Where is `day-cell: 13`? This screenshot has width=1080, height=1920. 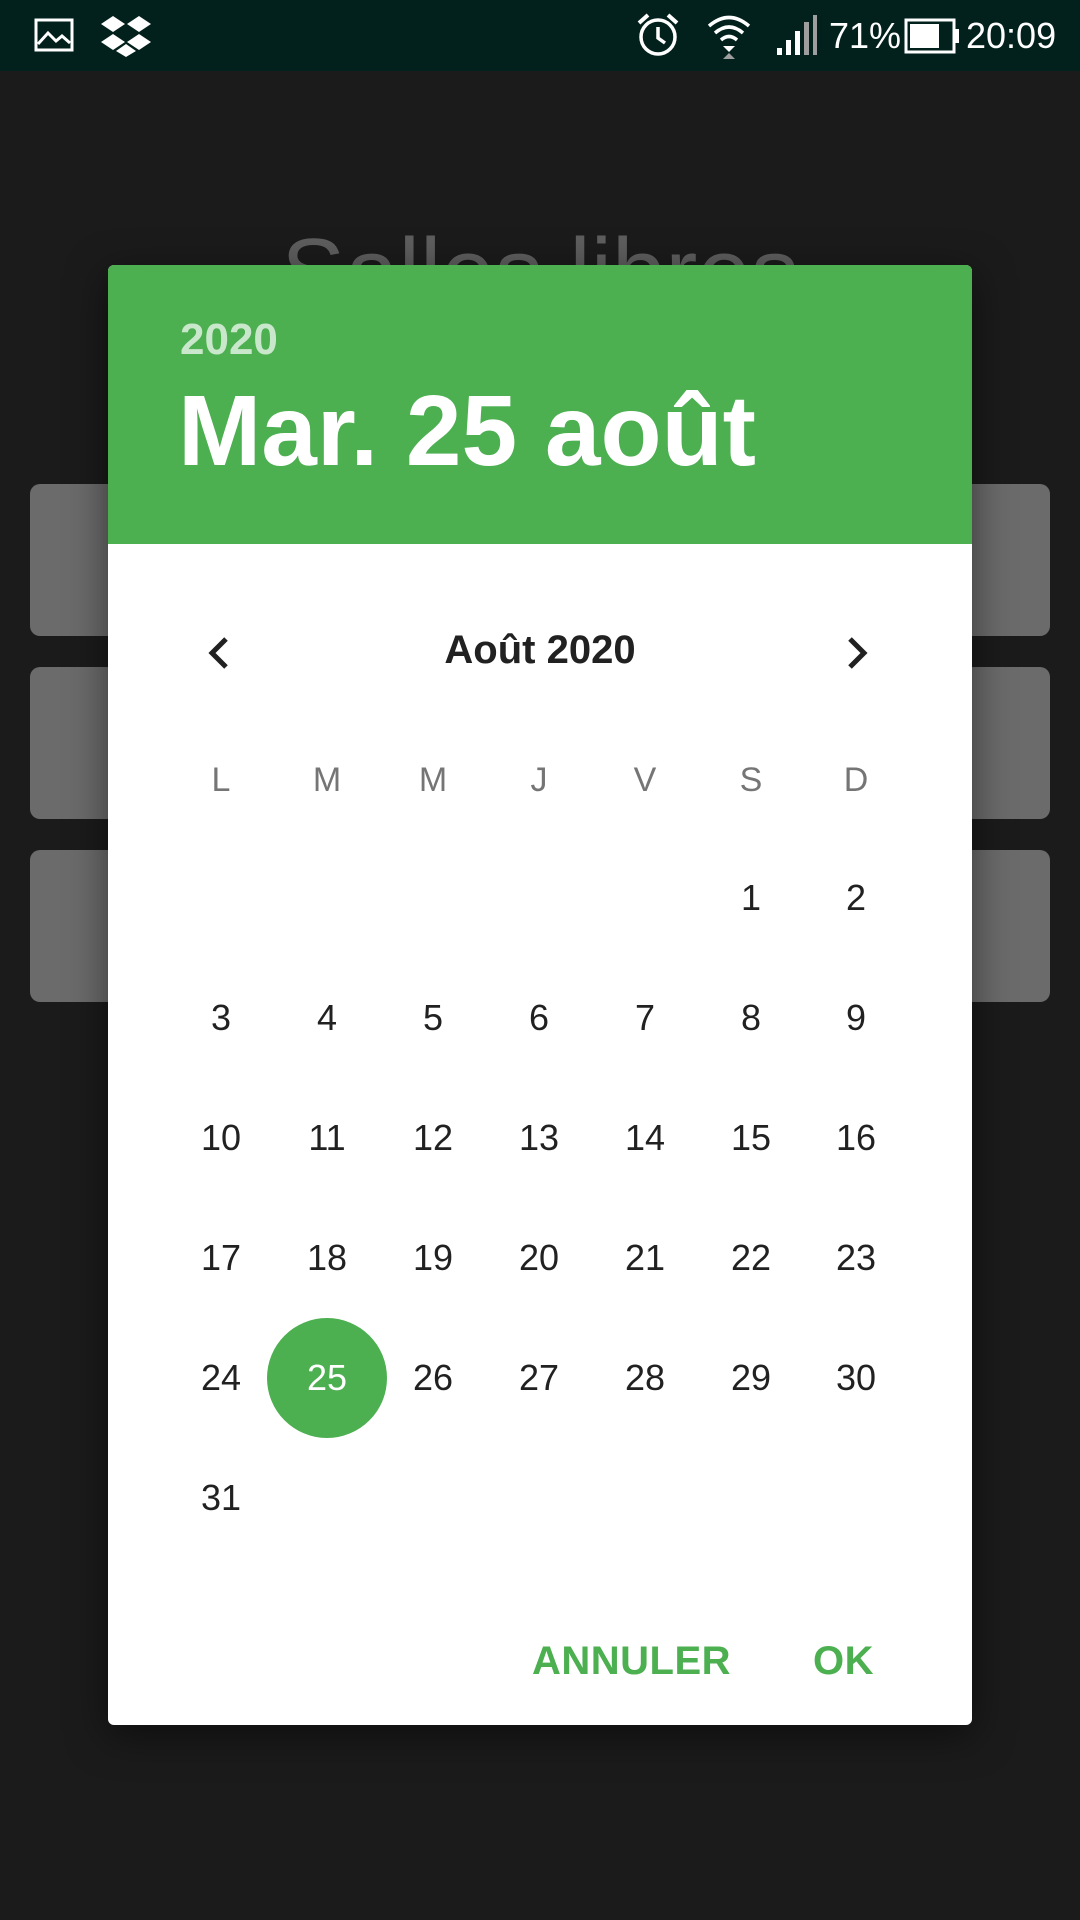 day-cell: 13 is located at coordinates (539, 1138).